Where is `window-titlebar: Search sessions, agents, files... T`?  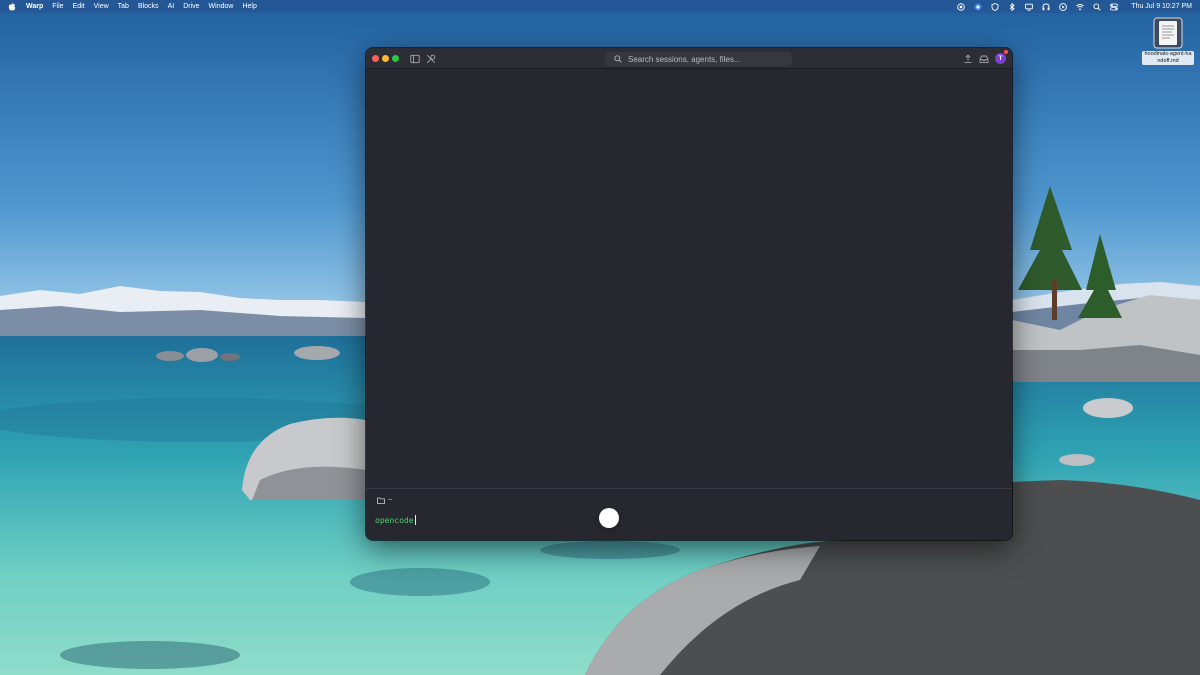
window-titlebar: Search sessions, agents, files... T is located at coordinates (689, 58).